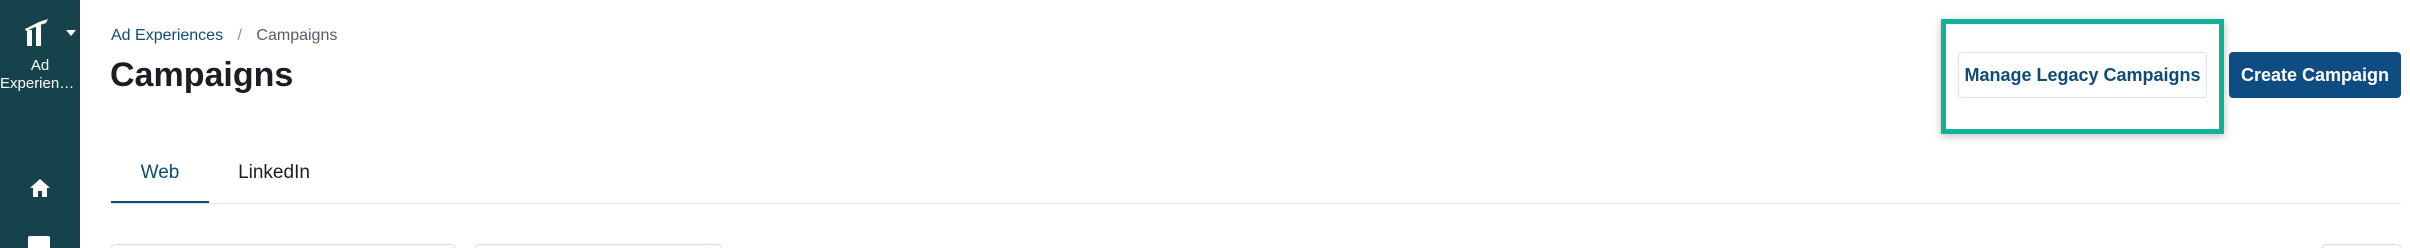 Image resolution: width=2410 pixels, height=248 pixels. I want to click on campaign-tabs: Web LinkedIn, so click(225, 177).